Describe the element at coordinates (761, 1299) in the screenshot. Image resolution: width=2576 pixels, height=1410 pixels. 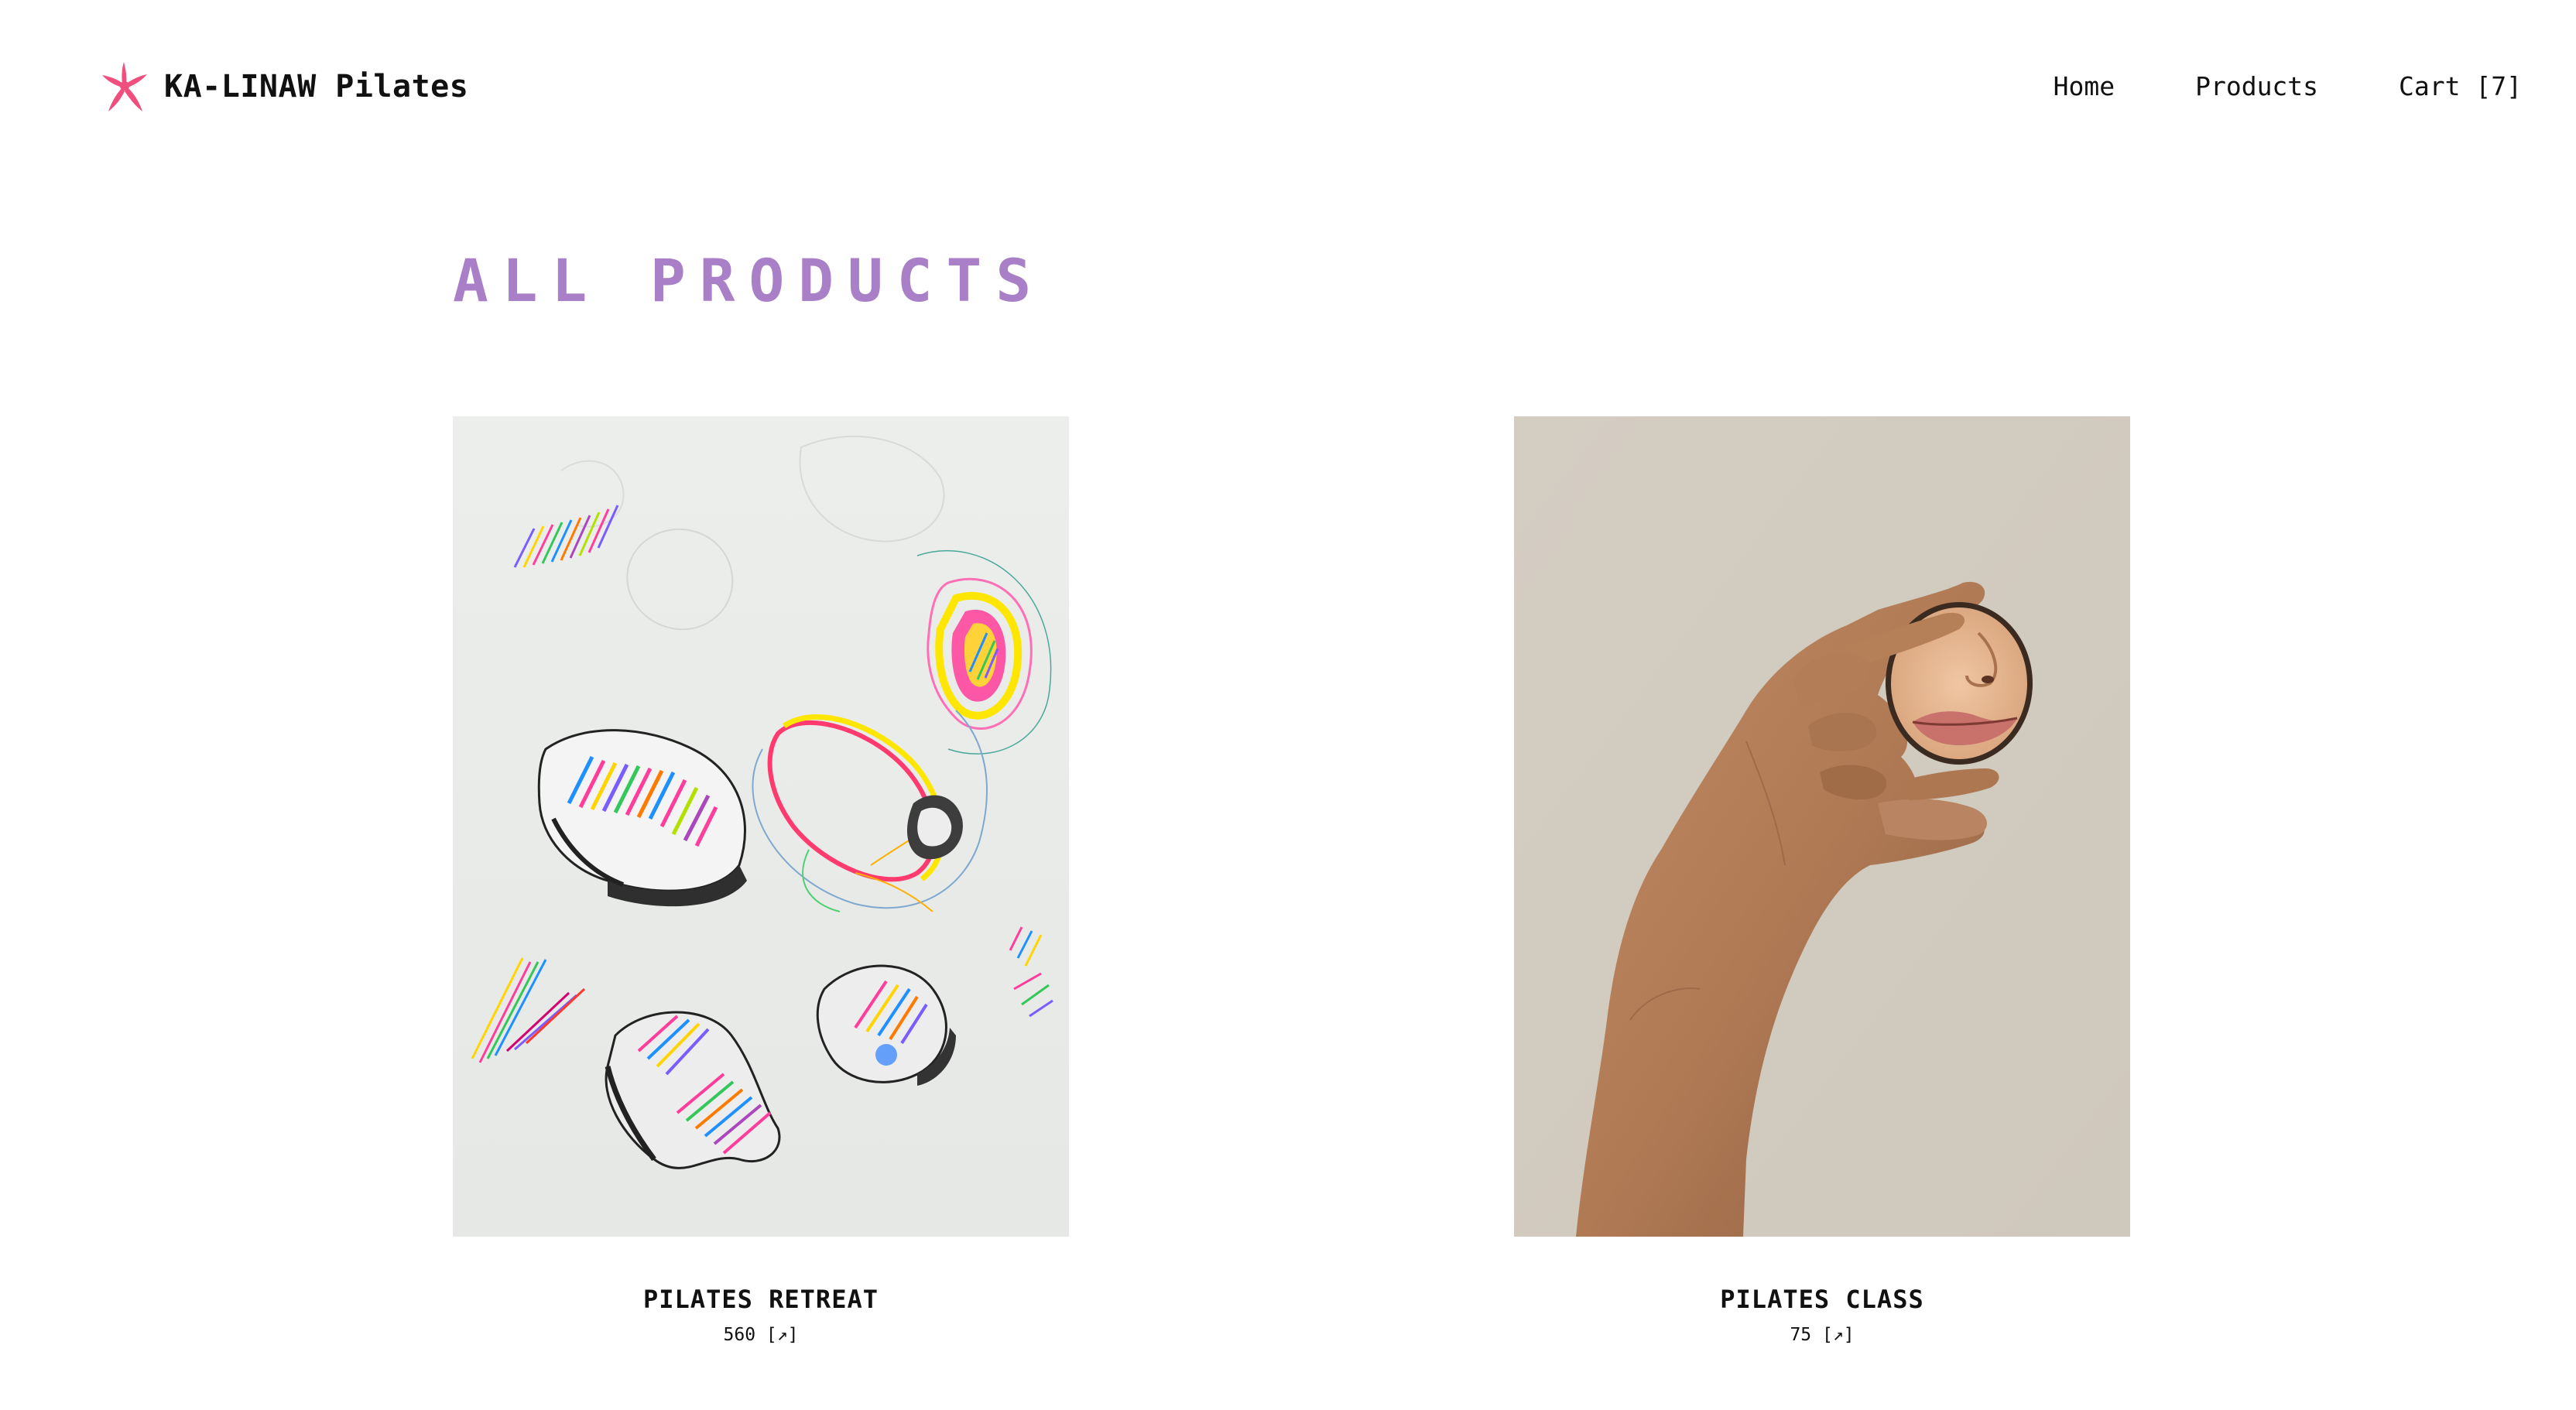
I see `product-name: PILATES RETREAT` at that location.